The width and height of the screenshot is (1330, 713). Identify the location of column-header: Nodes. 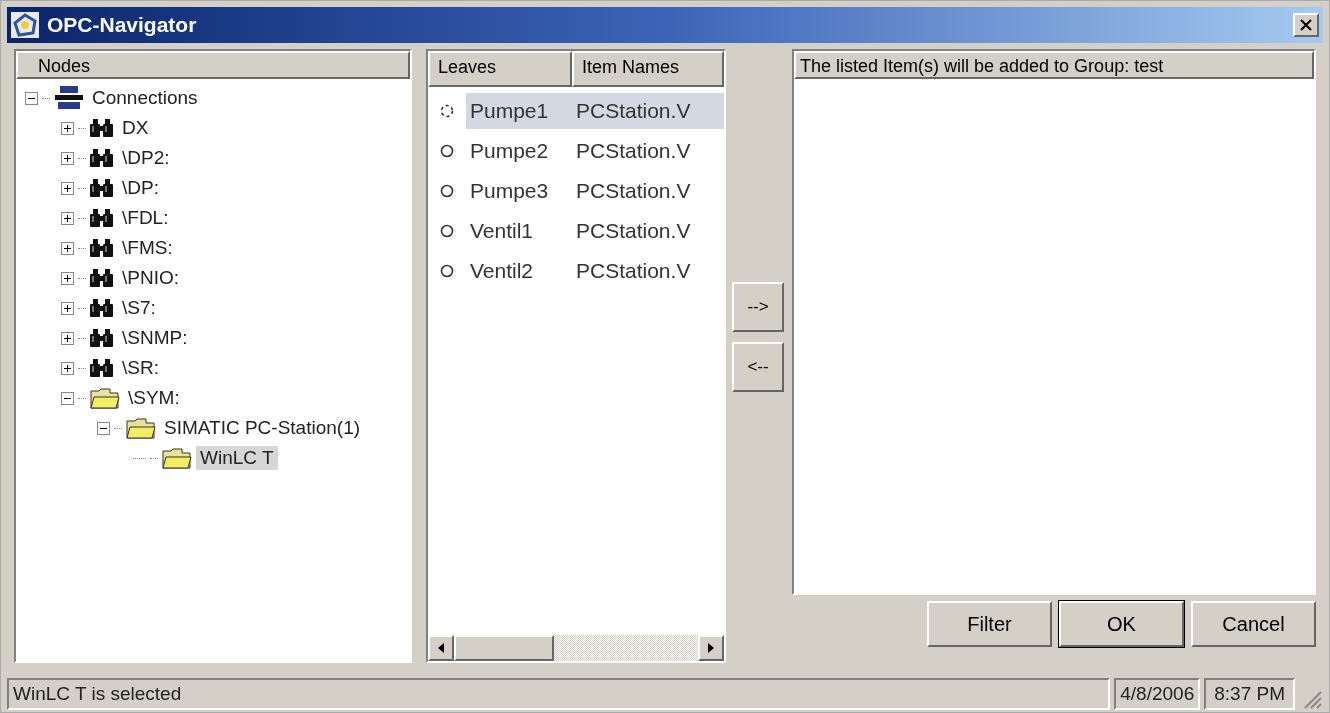
(213, 65).